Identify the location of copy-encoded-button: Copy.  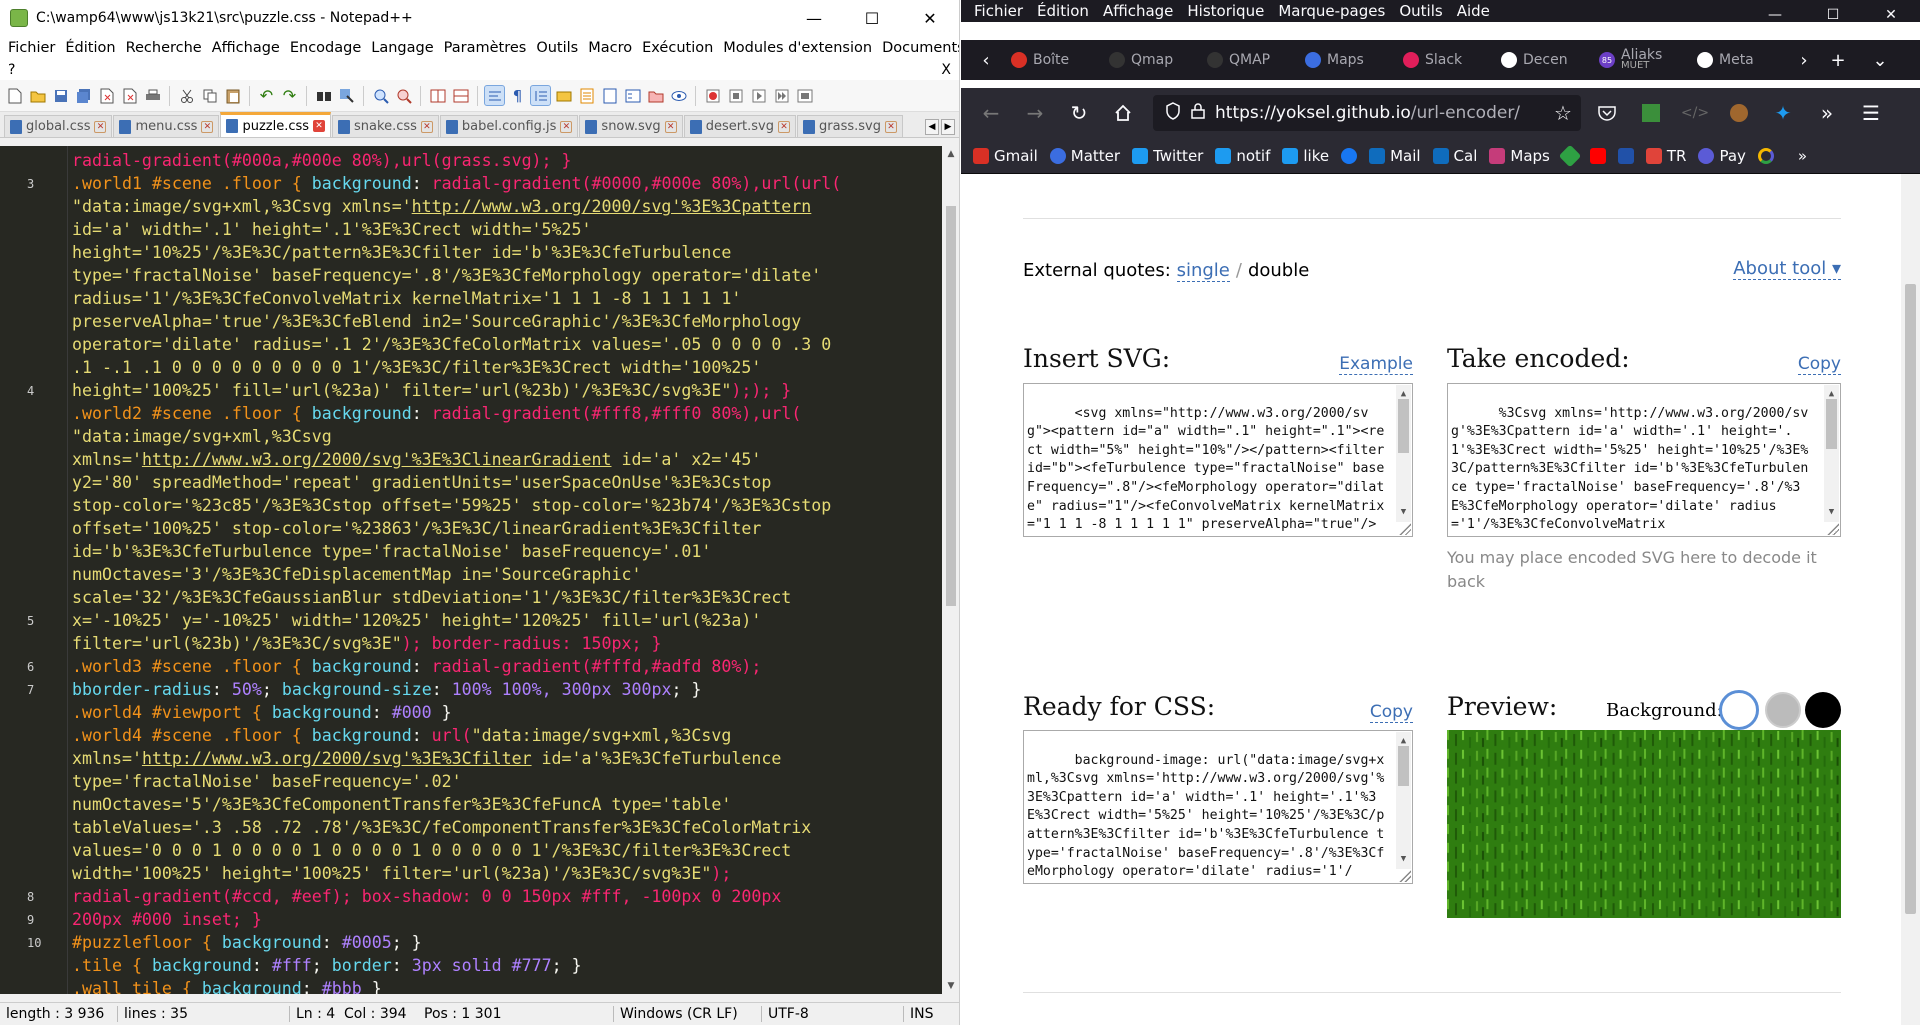
(1819, 364).